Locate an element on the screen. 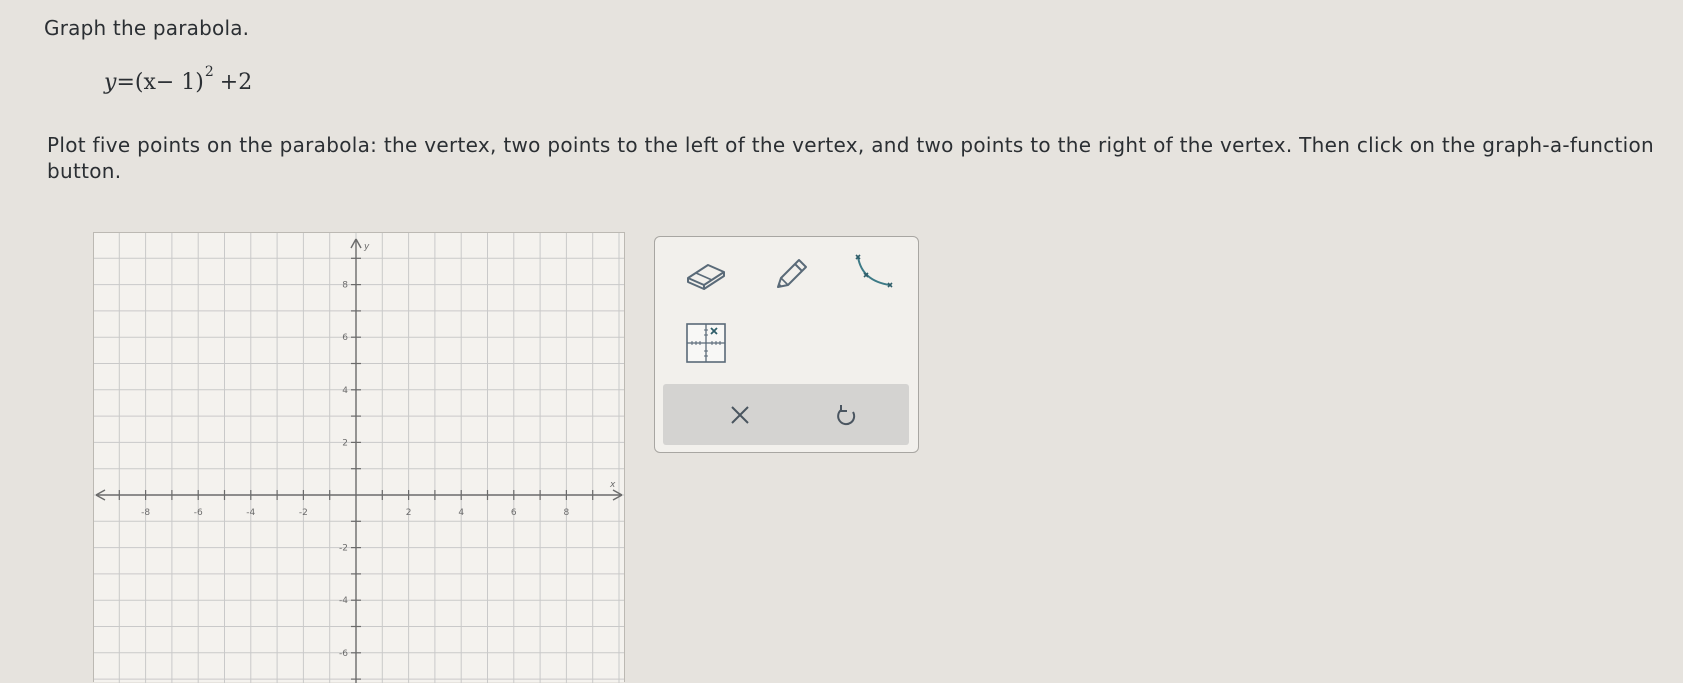 This screenshot has height=683, width=1683. equation-lhs: y is located at coordinates (110, 82).